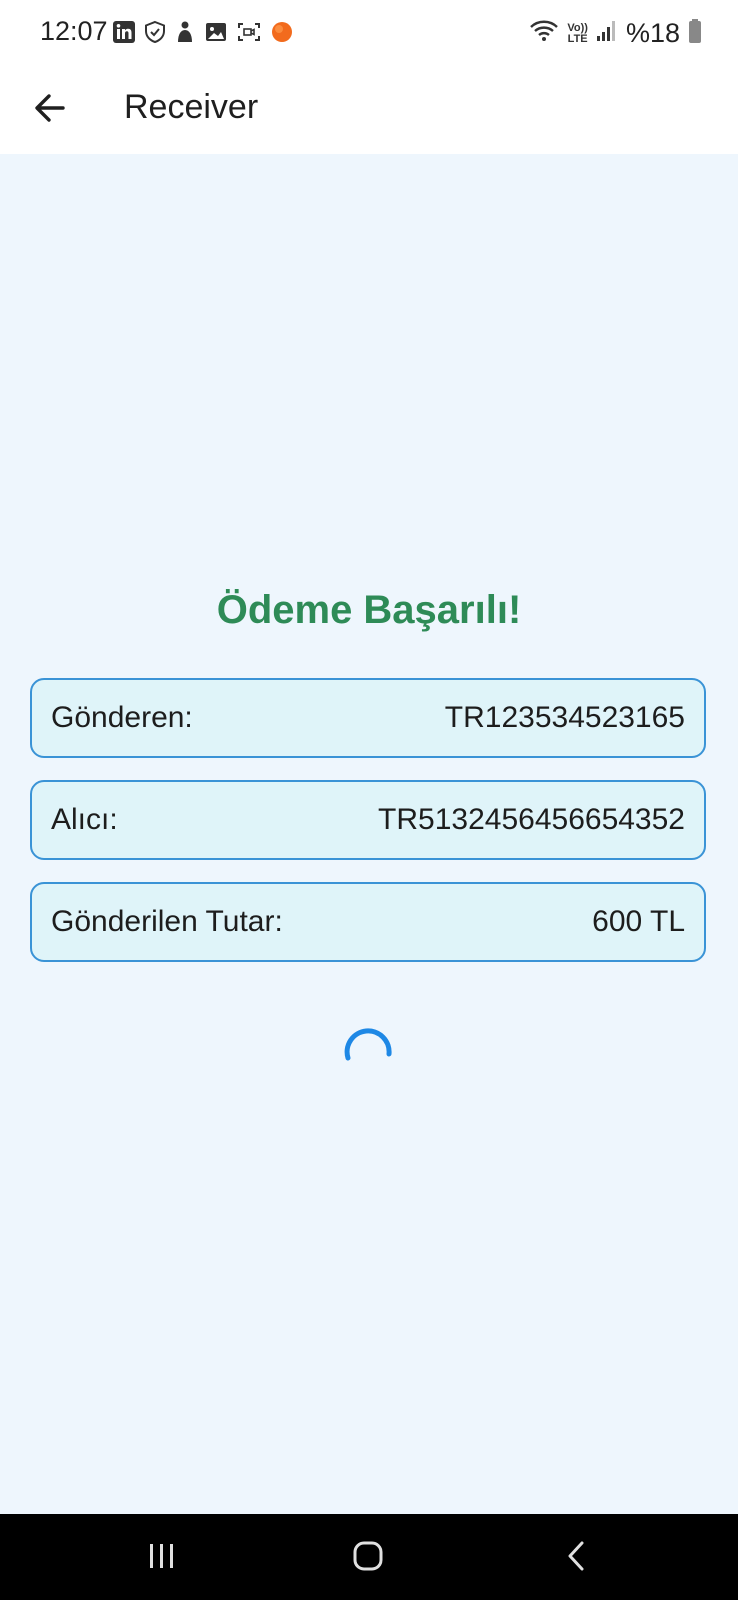 This screenshot has height=1600, width=738. I want to click on system-nav-bar, so click(369, 1557).